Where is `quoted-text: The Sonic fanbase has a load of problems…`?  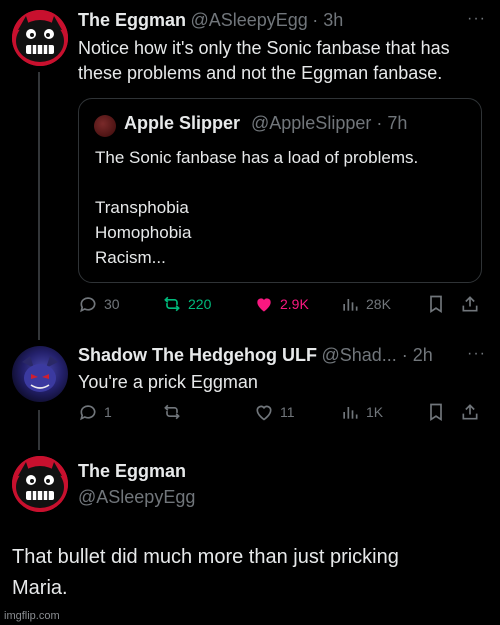
quoted-text: The Sonic fanbase has a load of problems… is located at coordinates (257, 207).